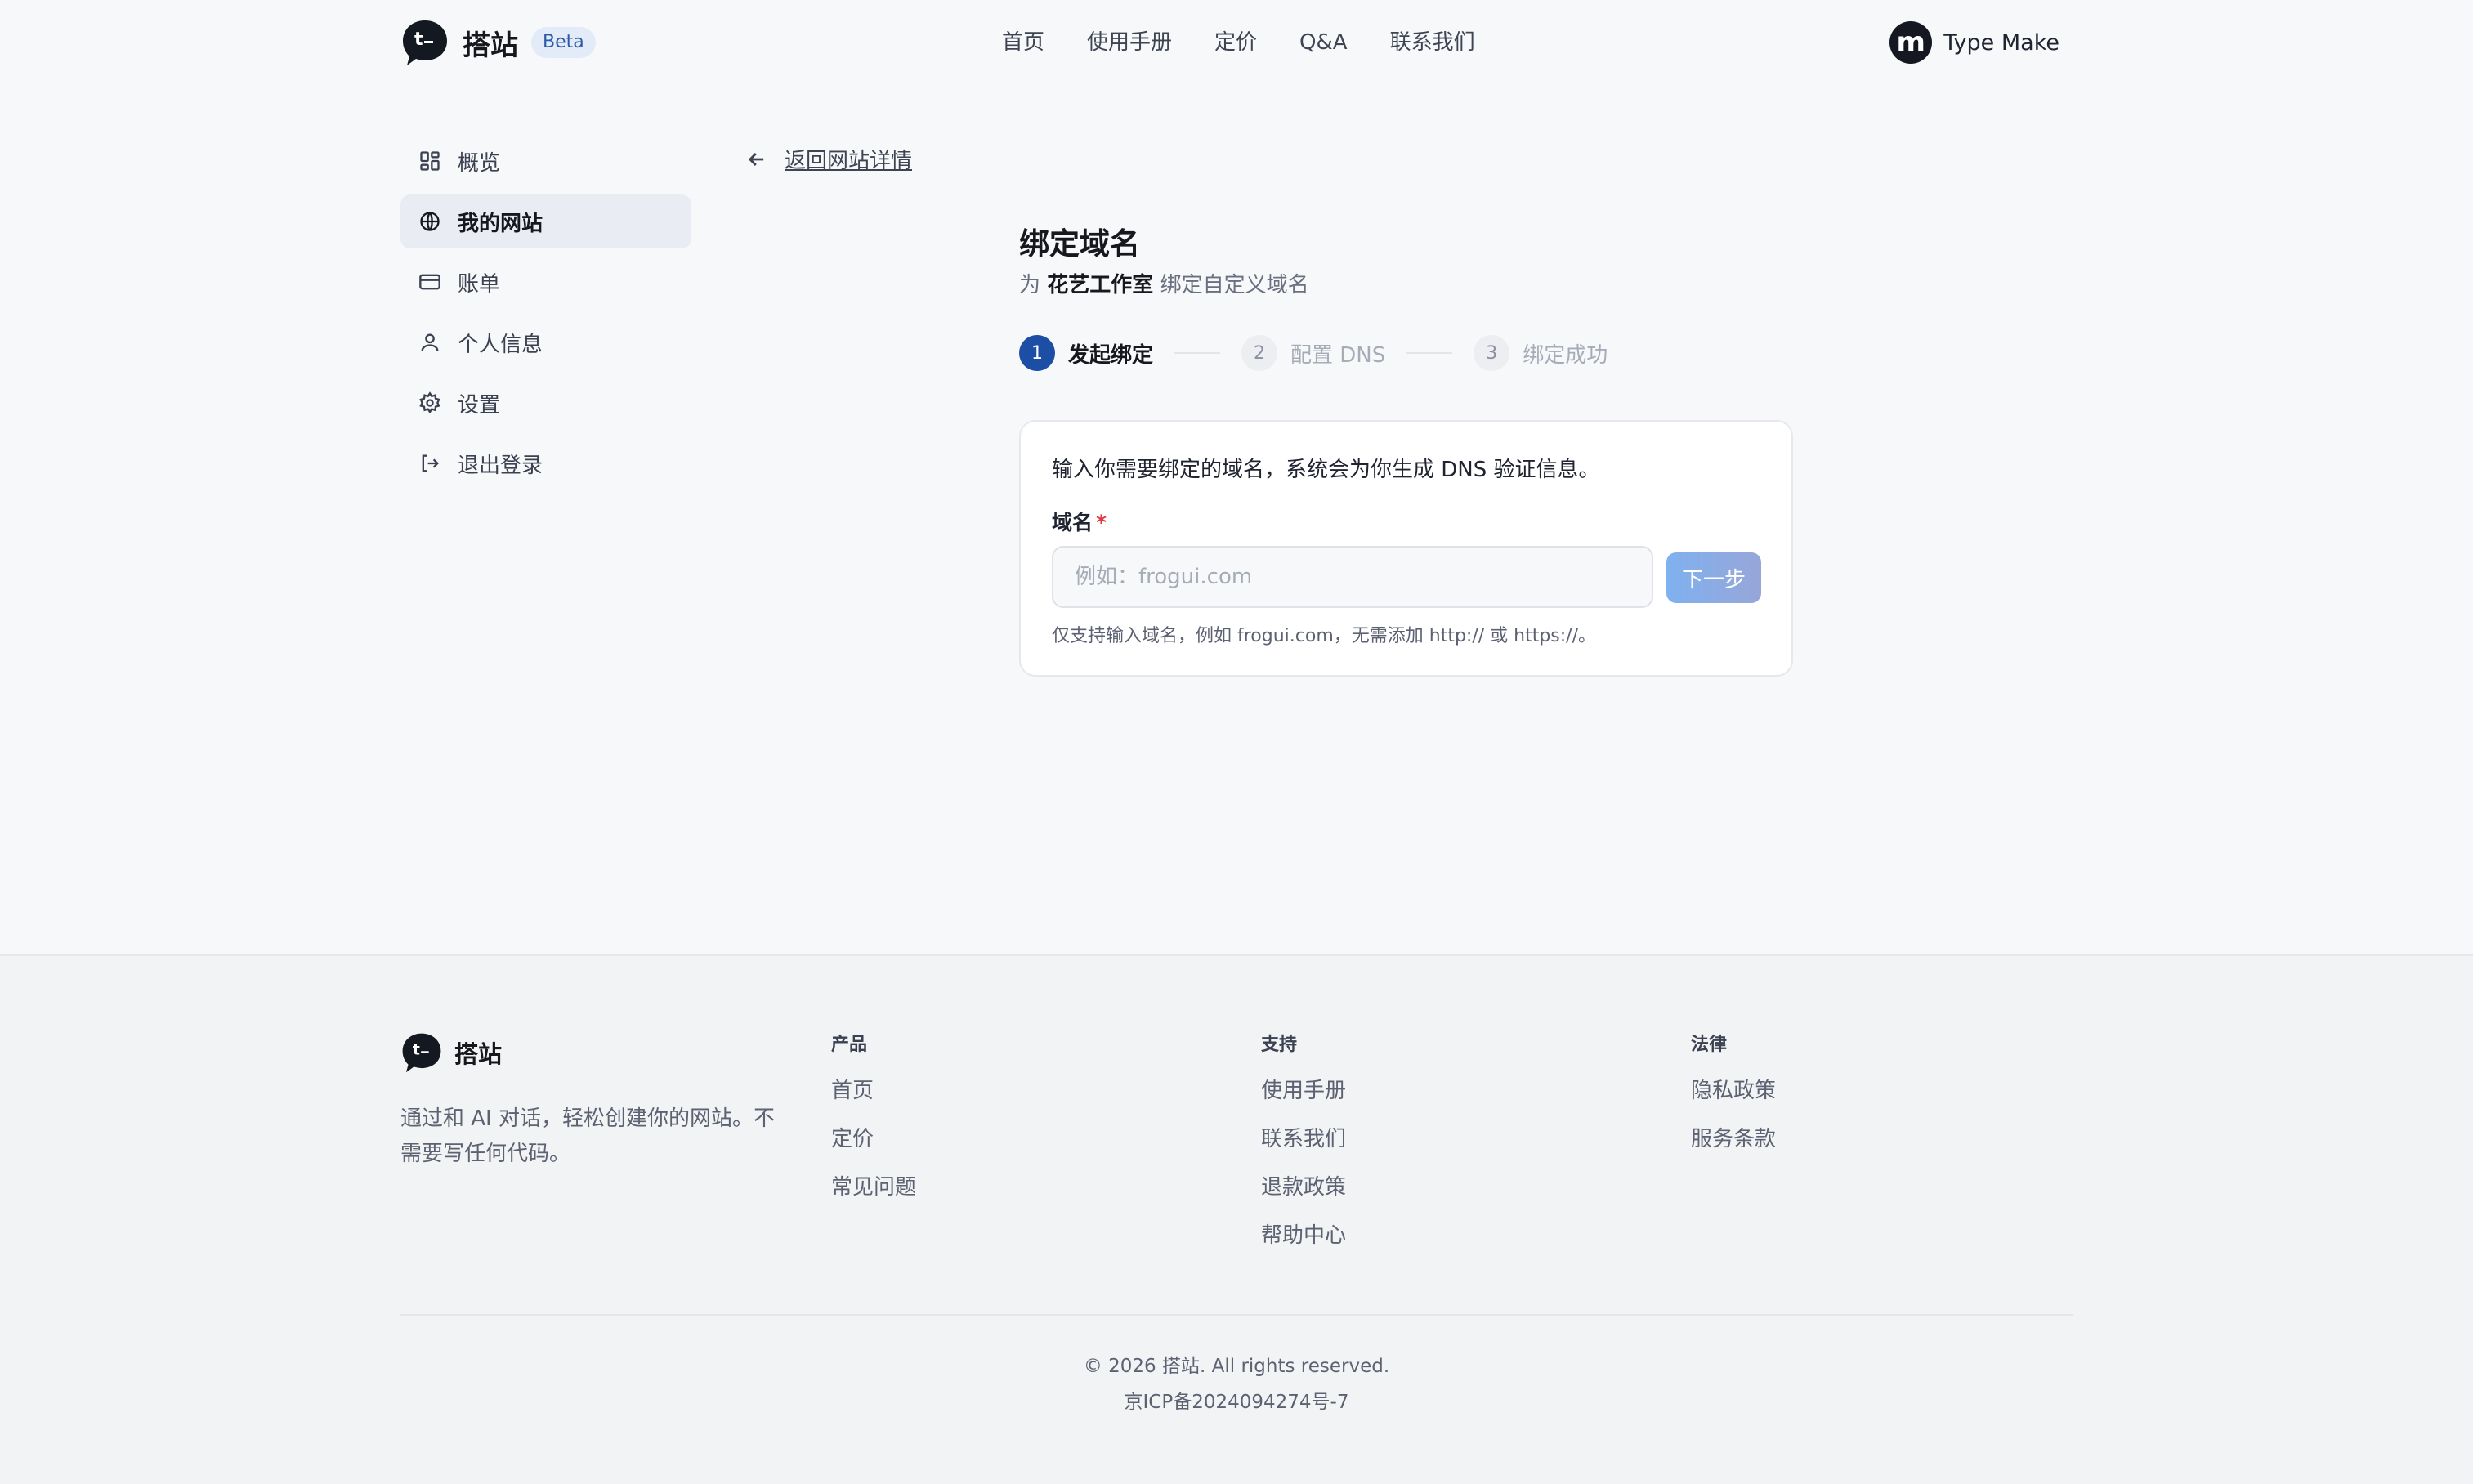 The image size is (2473, 1484). Describe the element at coordinates (1911, 42) in the screenshot. I see `avatar: m` at that location.